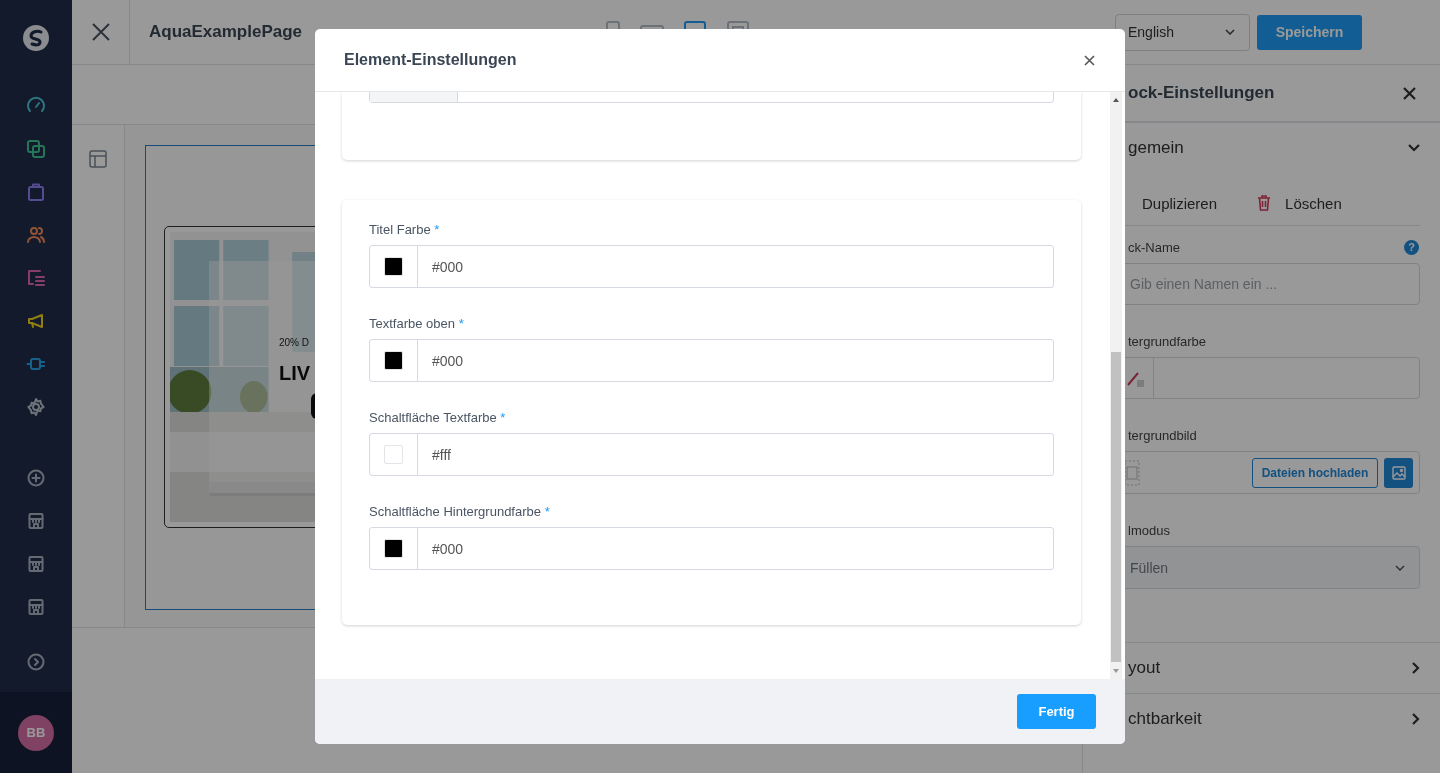 This screenshot has height=773, width=1440. What do you see at coordinates (1201, 93) in the screenshot?
I see `panel-title: ock-Einstellungen` at bounding box center [1201, 93].